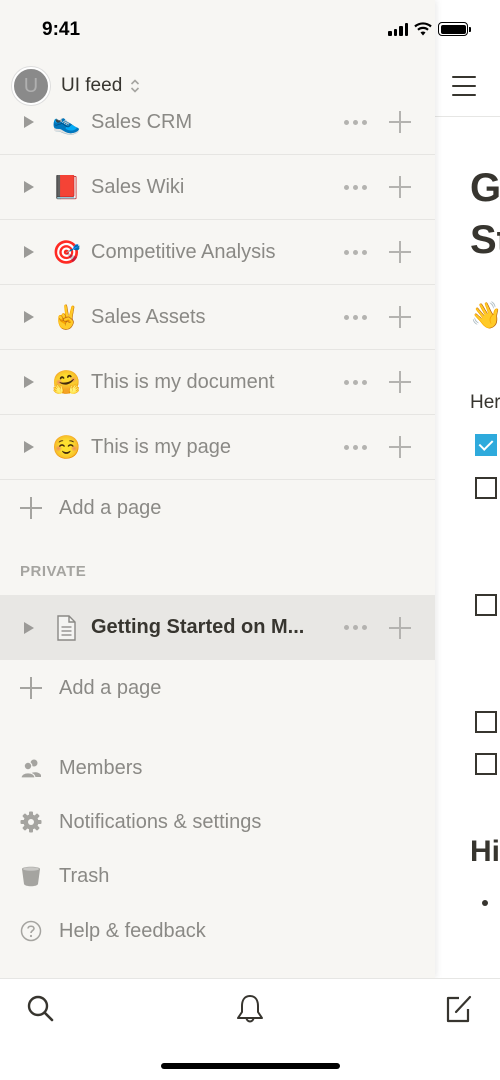 This screenshot has height=1080, width=500. I want to click on page-row-sales-wiki: 📕 Sales Wiki, so click(217, 187).